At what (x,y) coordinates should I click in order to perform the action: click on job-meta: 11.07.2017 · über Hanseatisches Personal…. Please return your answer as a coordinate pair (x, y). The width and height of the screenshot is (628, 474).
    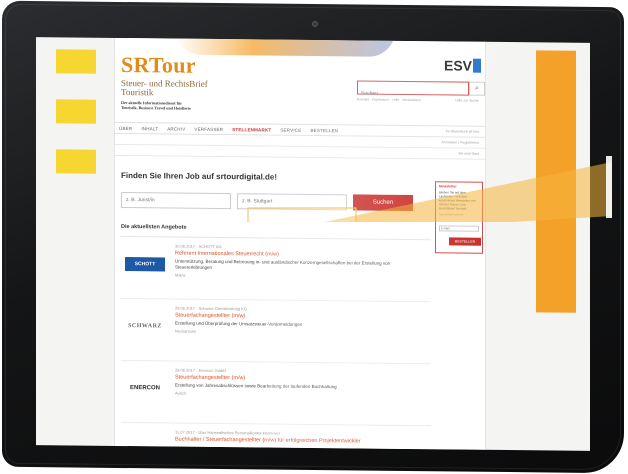
    Looking at the image, I should click on (228, 432).